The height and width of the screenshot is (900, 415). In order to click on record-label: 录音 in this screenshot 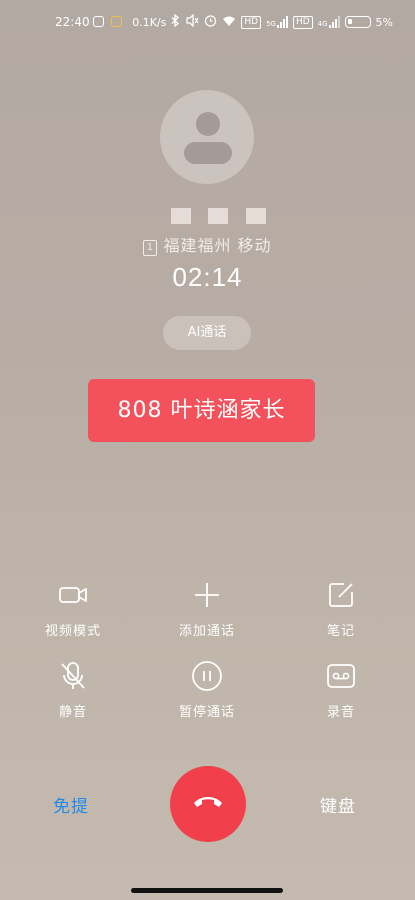, I will do `click(340, 712)`.